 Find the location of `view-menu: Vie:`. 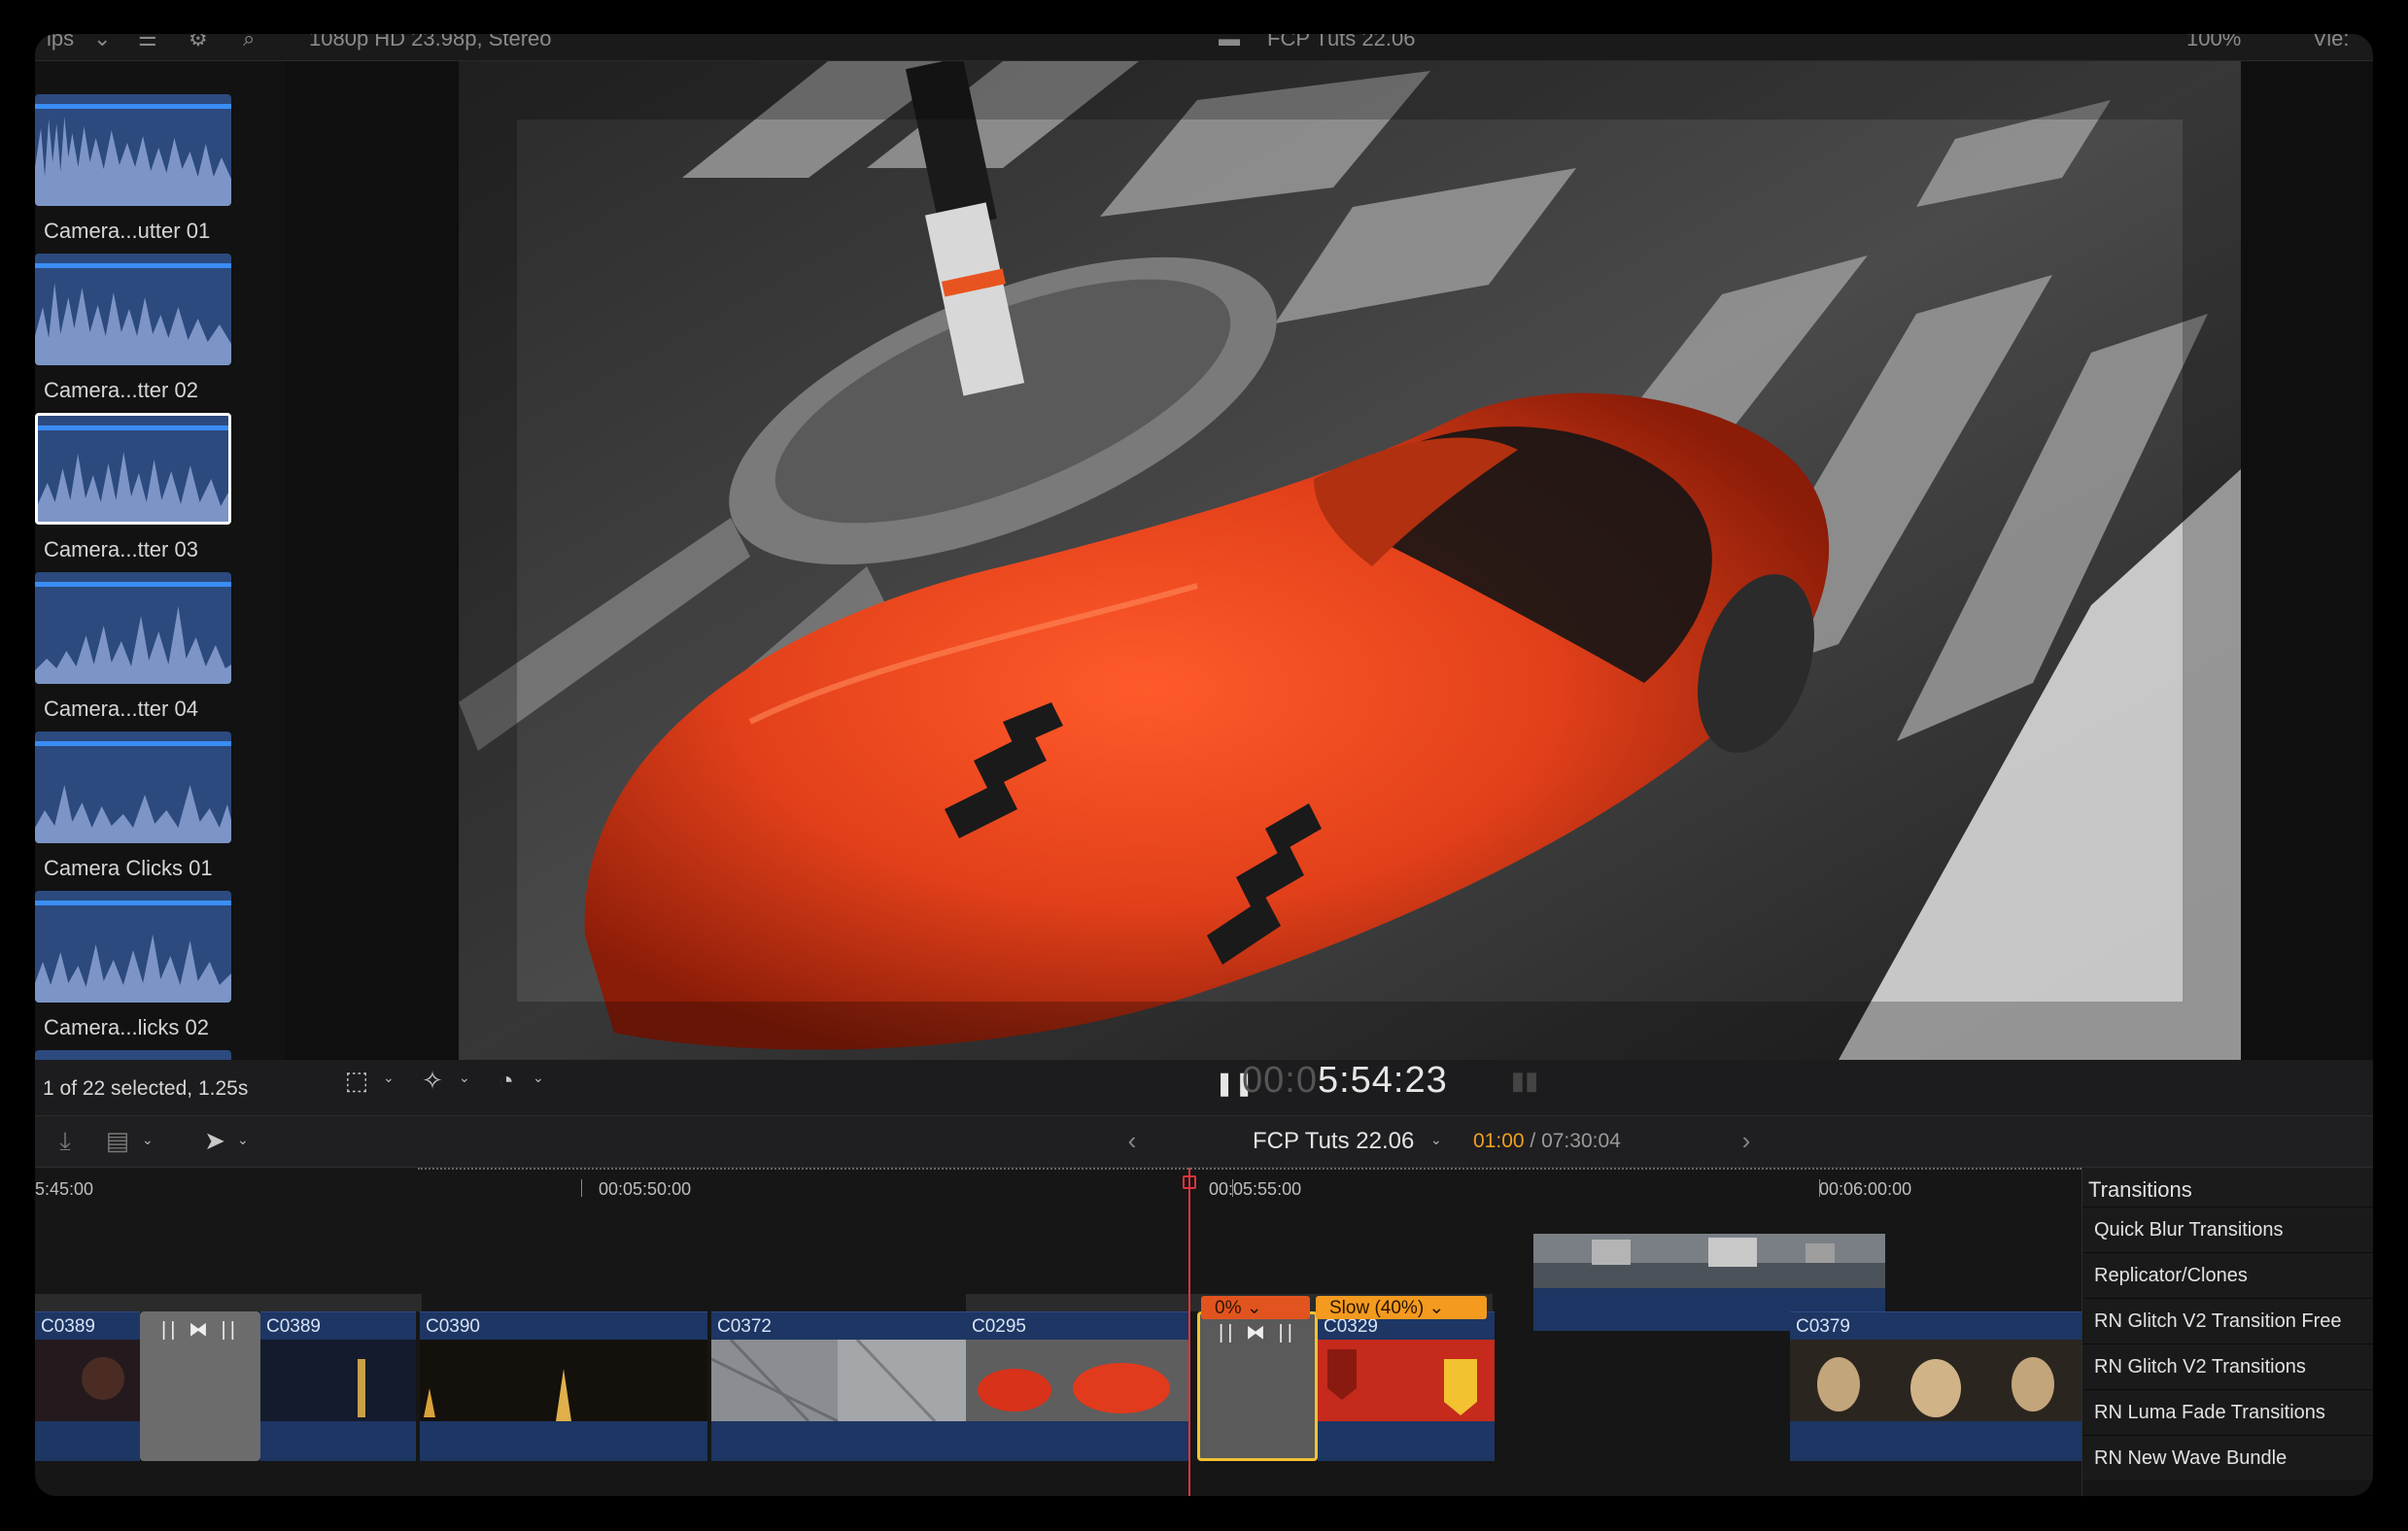

view-menu: Vie: is located at coordinates (2332, 42).